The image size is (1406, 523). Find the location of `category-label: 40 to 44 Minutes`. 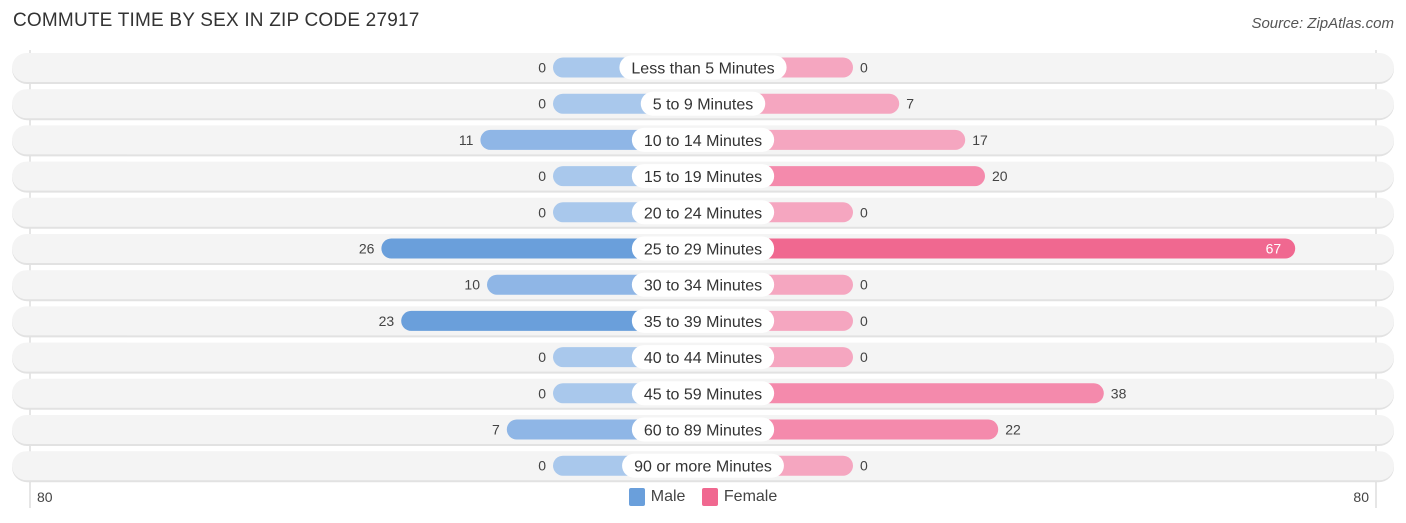

category-label: 40 to 44 Minutes is located at coordinates (703, 358).